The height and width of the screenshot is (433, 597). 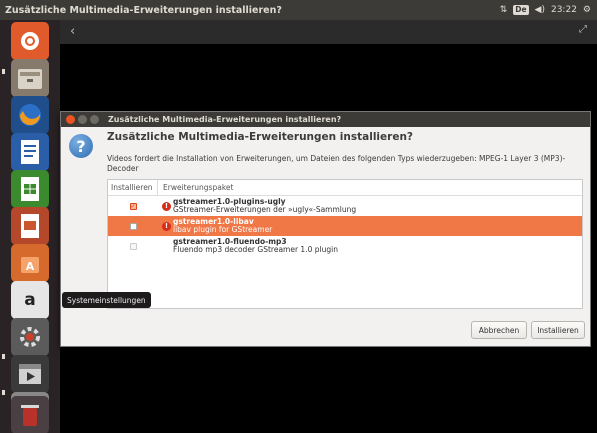 I want to click on firefox-icon, so click(x=30, y=115).